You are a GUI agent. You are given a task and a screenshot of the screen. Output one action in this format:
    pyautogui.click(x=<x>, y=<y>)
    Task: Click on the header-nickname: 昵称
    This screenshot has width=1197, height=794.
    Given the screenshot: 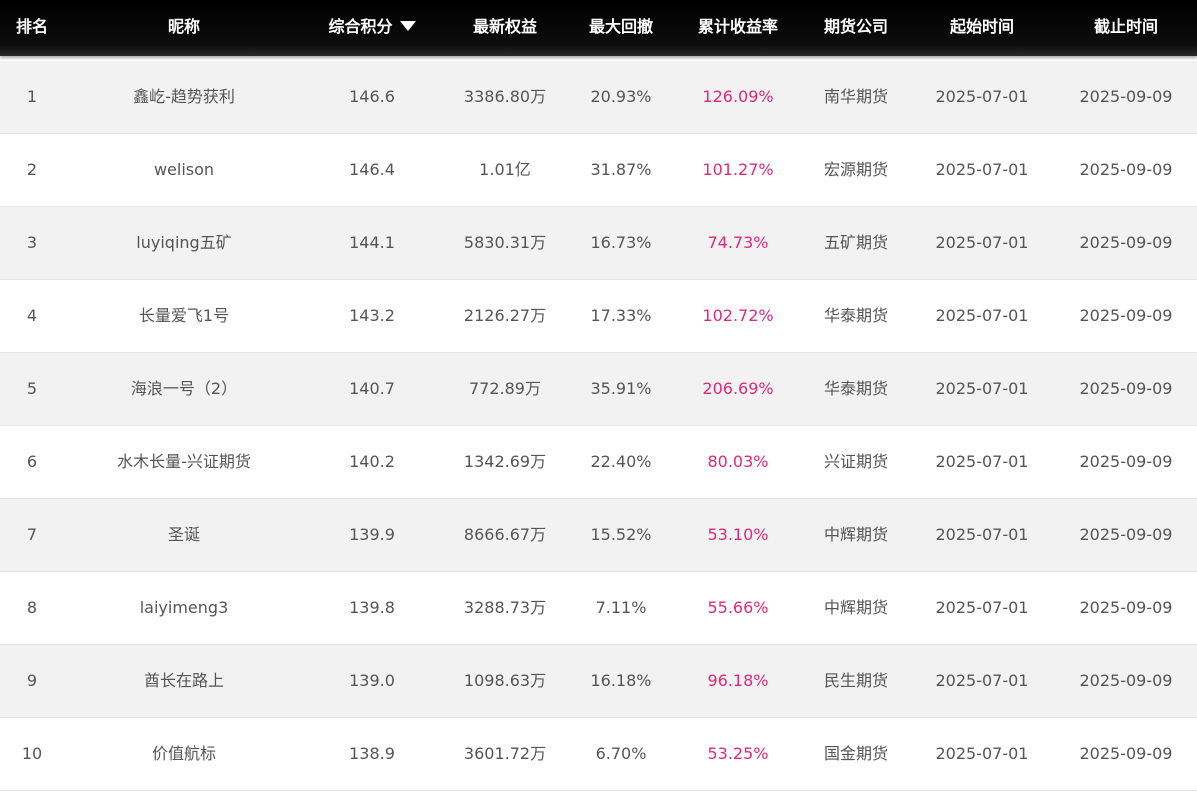 What is the action you would take?
    pyautogui.click(x=184, y=27)
    